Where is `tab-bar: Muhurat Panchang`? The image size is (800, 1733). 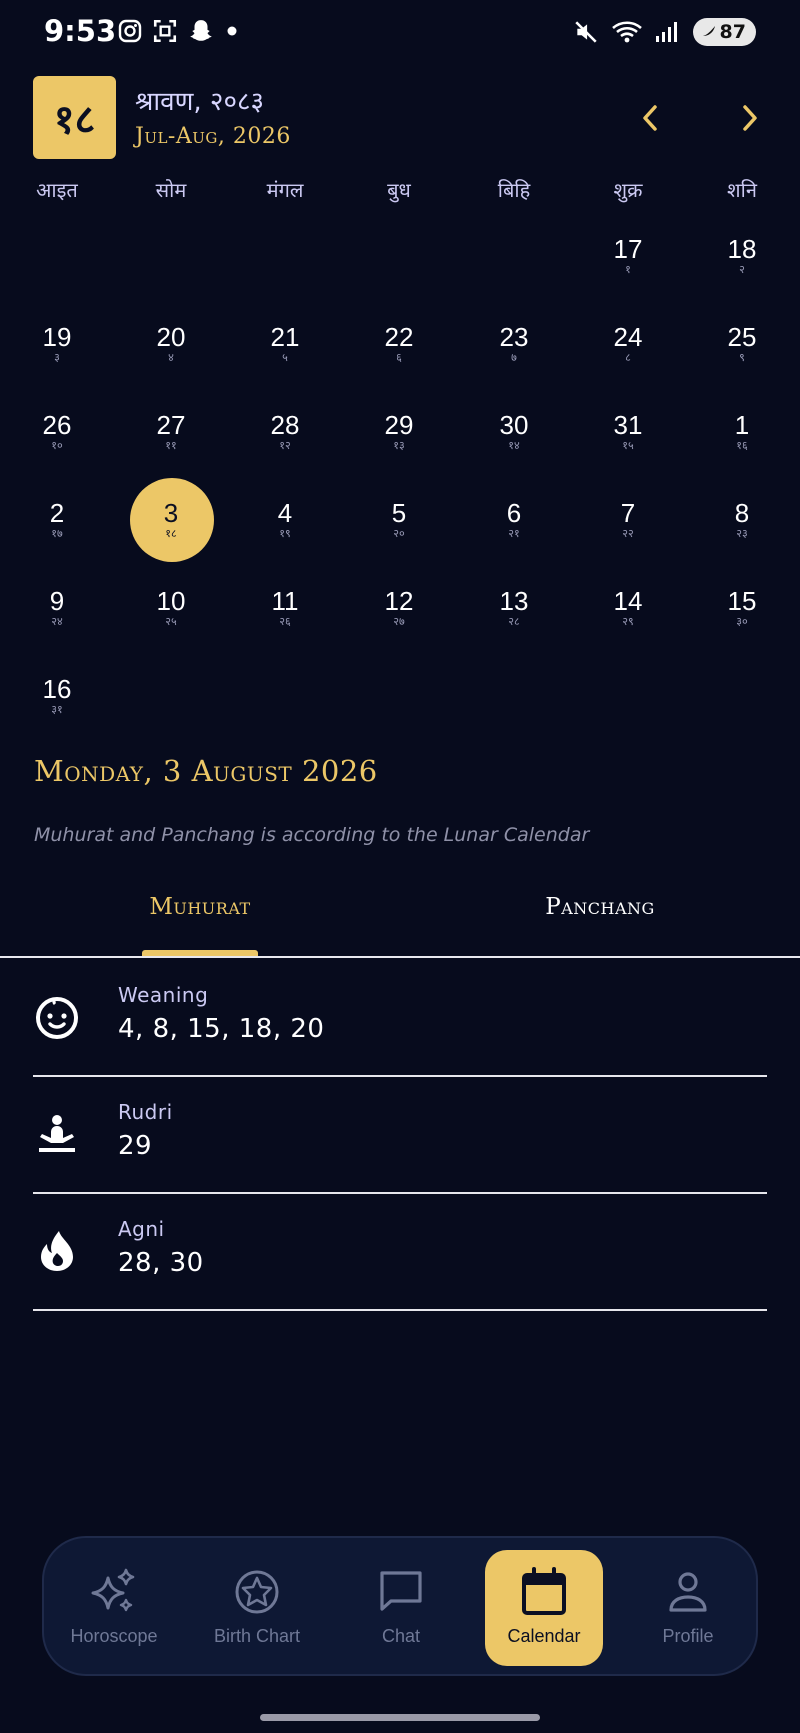 tab-bar: Muhurat Panchang is located at coordinates (400, 919).